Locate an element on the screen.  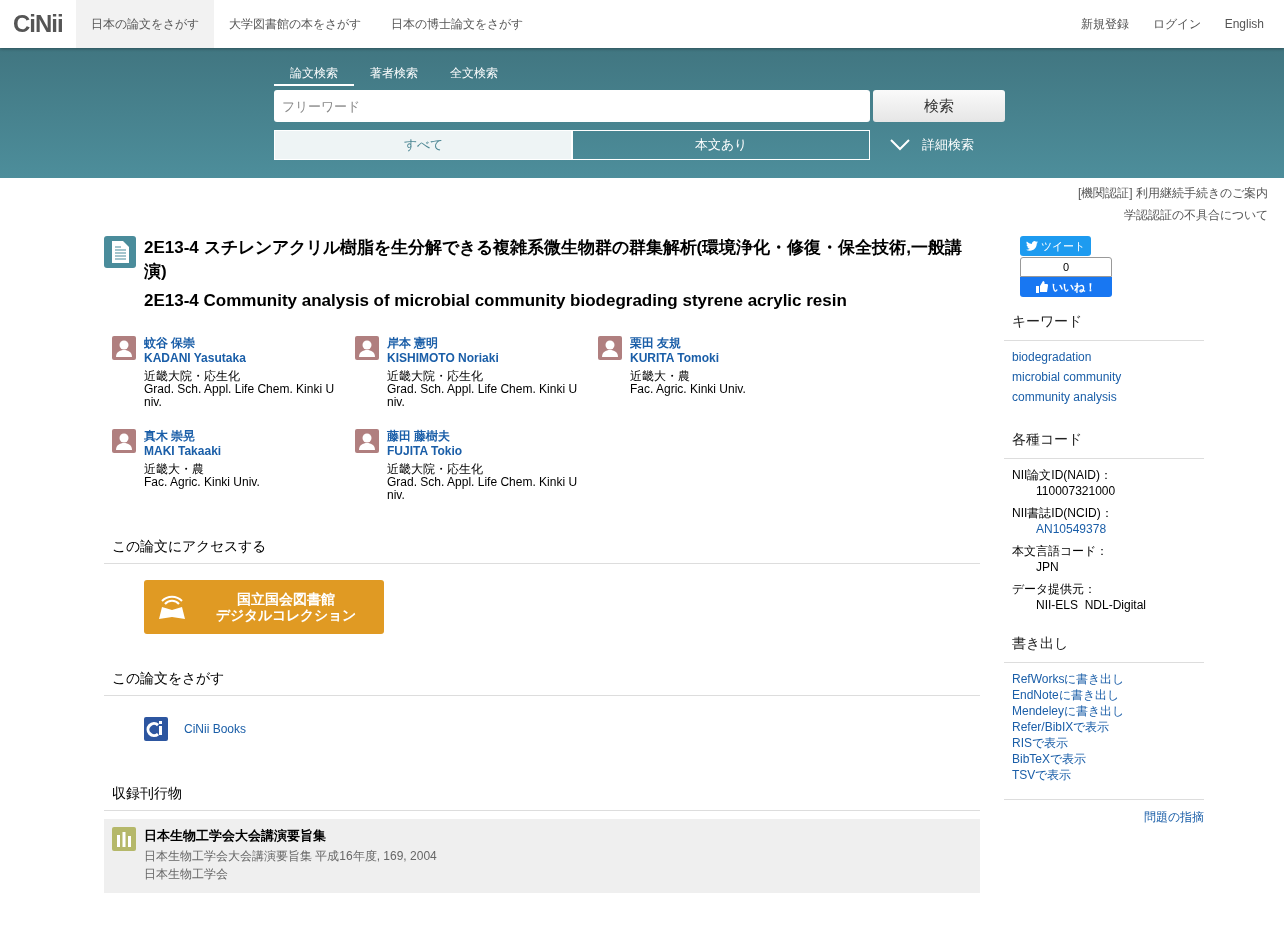
journal-publisher: 日本生物工学会 is located at coordinates (186, 874).